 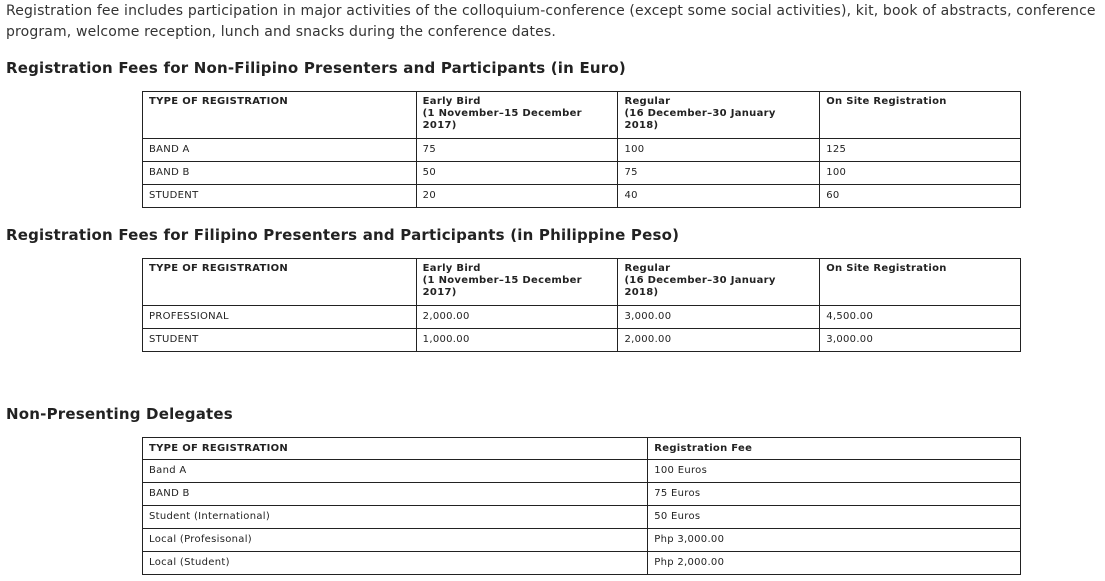 What do you see at coordinates (834, 494) in the screenshot?
I see `table-cell: 75 Euros` at bounding box center [834, 494].